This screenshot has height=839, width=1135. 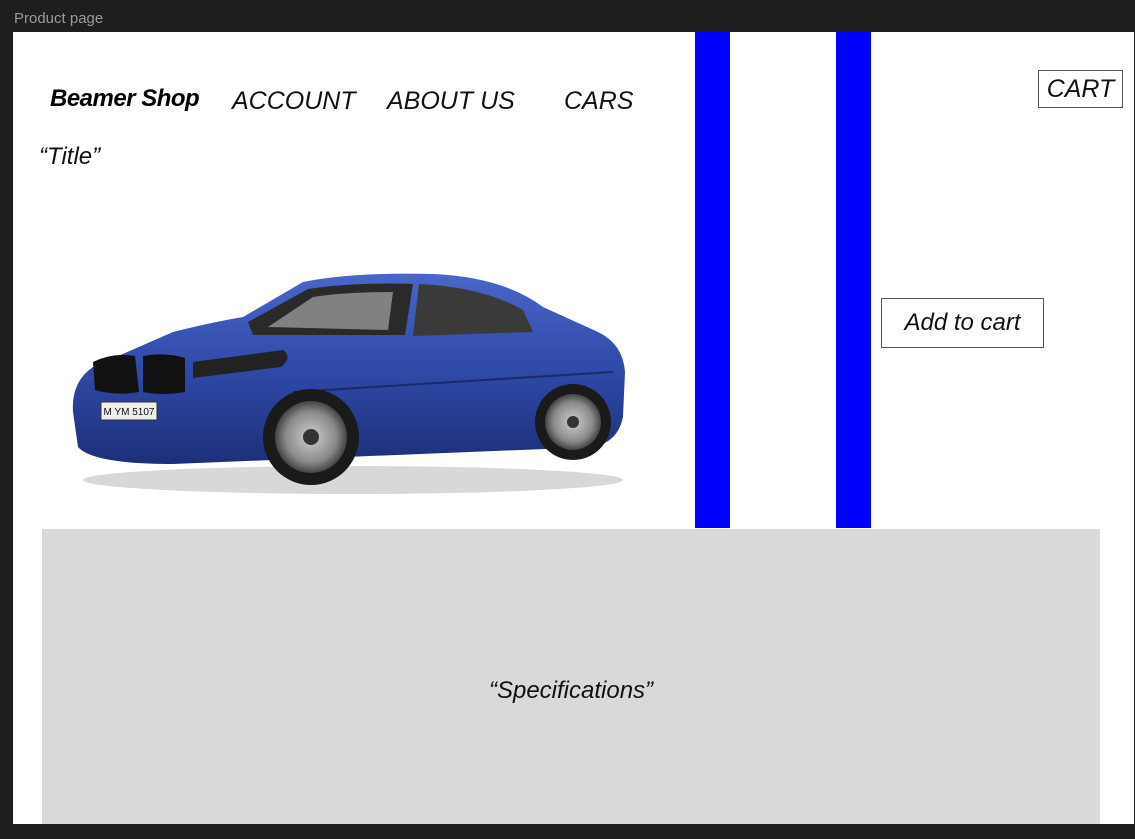 What do you see at coordinates (962, 323) in the screenshot?
I see `add-to-cart-button: Add to cart` at bounding box center [962, 323].